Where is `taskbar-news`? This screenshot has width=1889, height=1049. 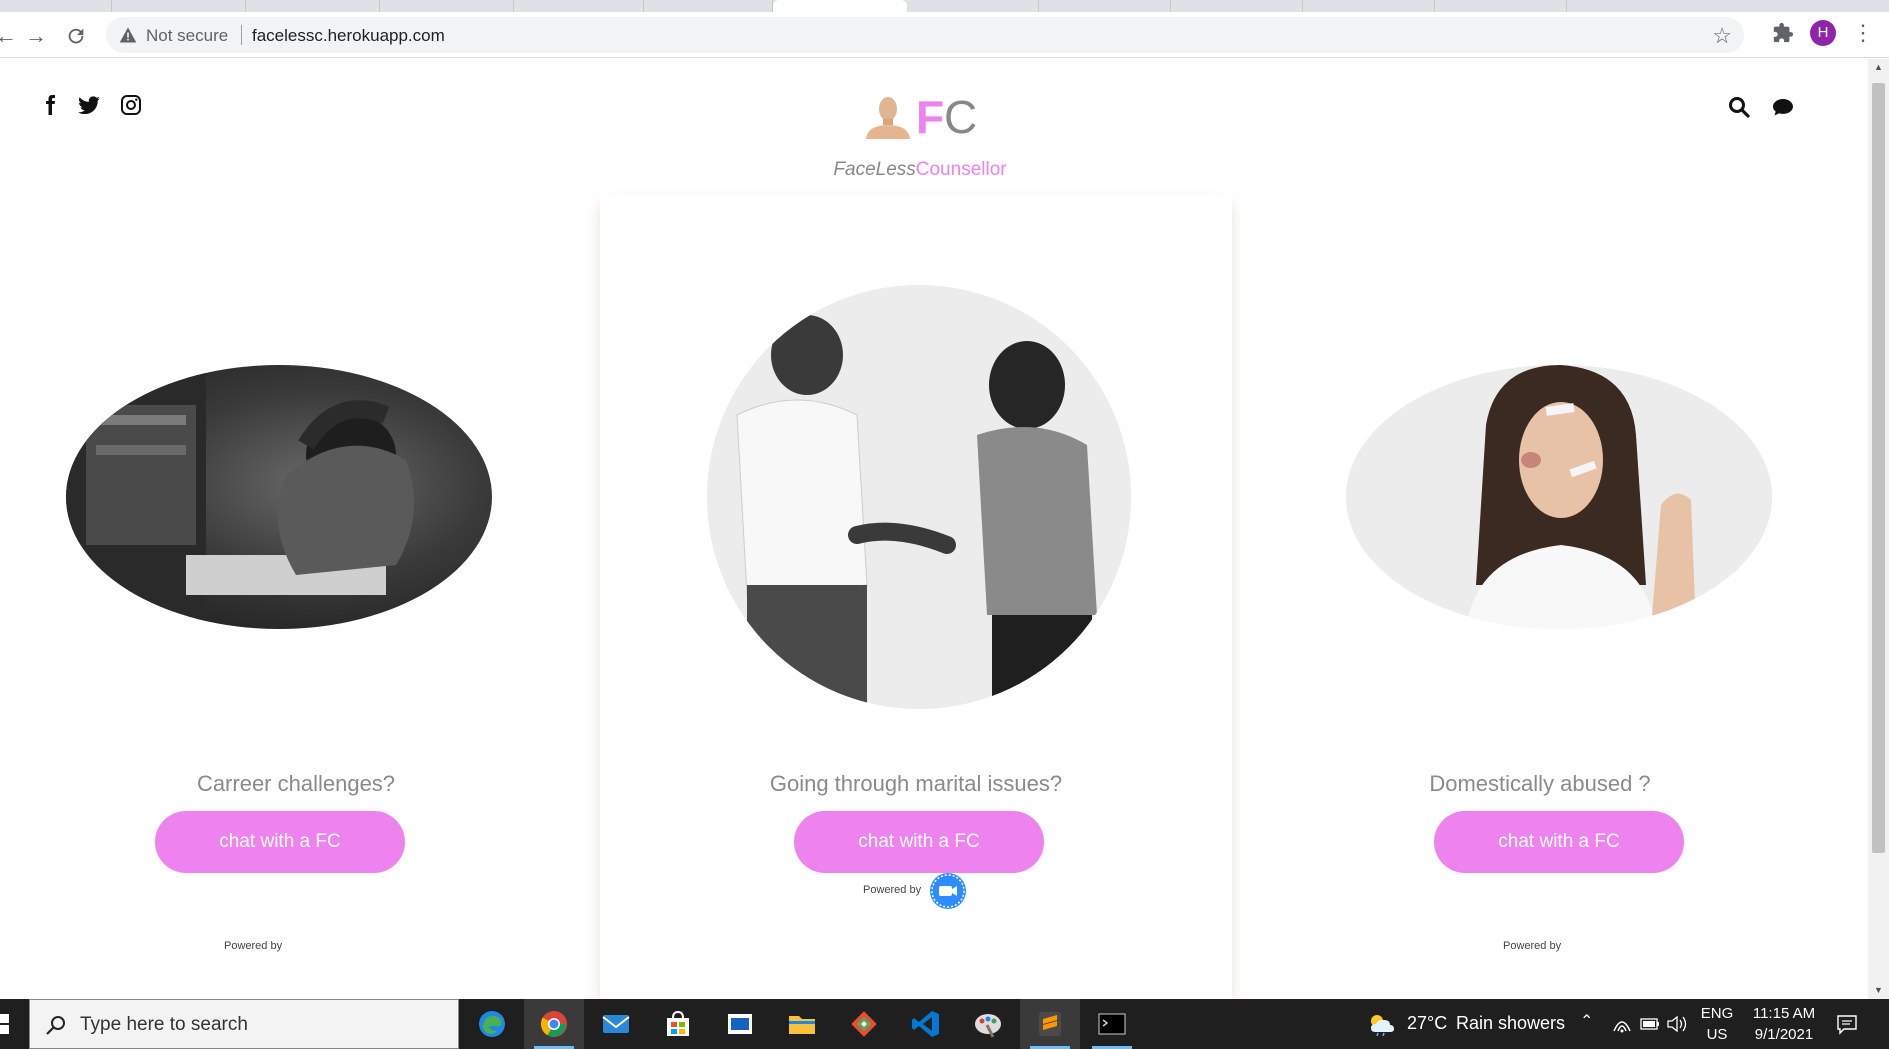
taskbar-news is located at coordinates (740, 1024).